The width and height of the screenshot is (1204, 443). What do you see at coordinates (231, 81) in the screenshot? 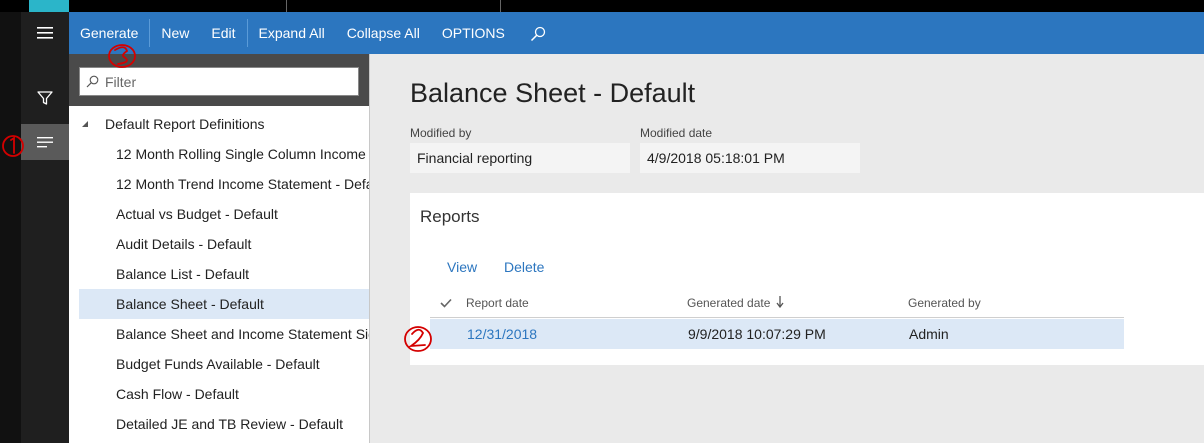
I see `filter-input` at bounding box center [231, 81].